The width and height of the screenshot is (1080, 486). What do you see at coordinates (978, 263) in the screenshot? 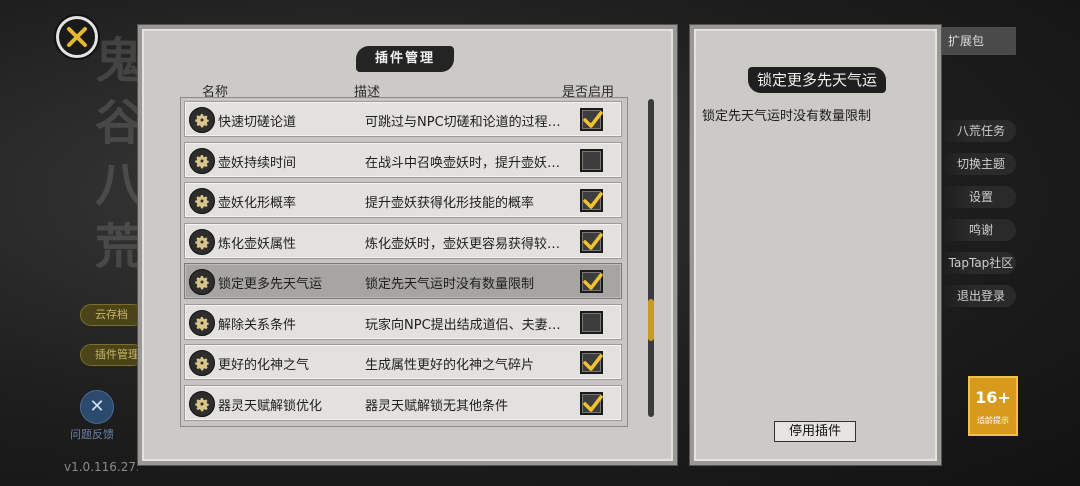
I see `menu-taptap: TapTap社区` at bounding box center [978, 263].